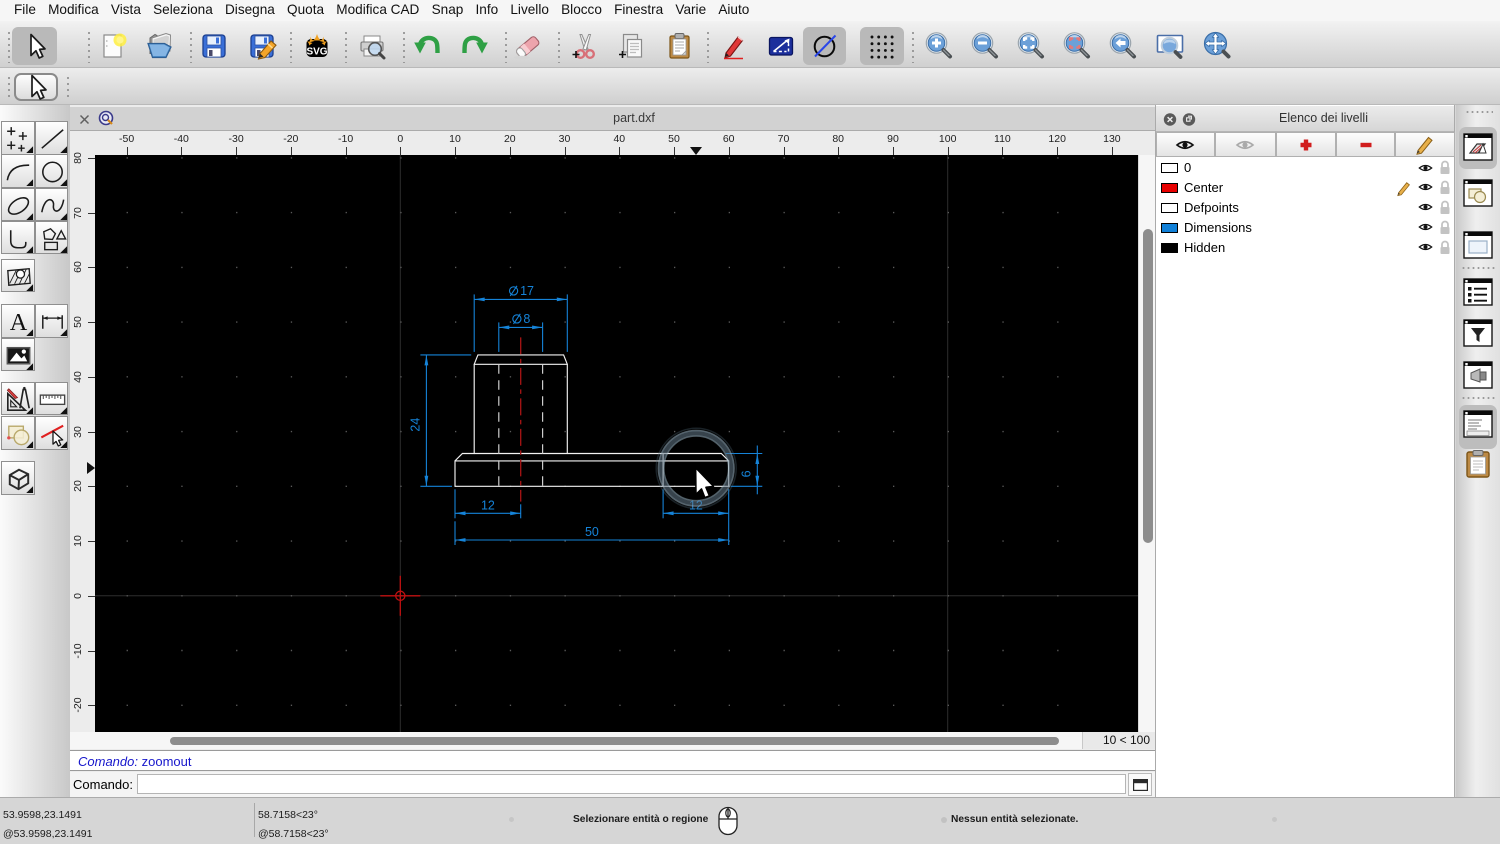  What do you see at coordinates (488, 505) in the screenshot?
I see `svg-text: 12` at bounding box center [488, 505].